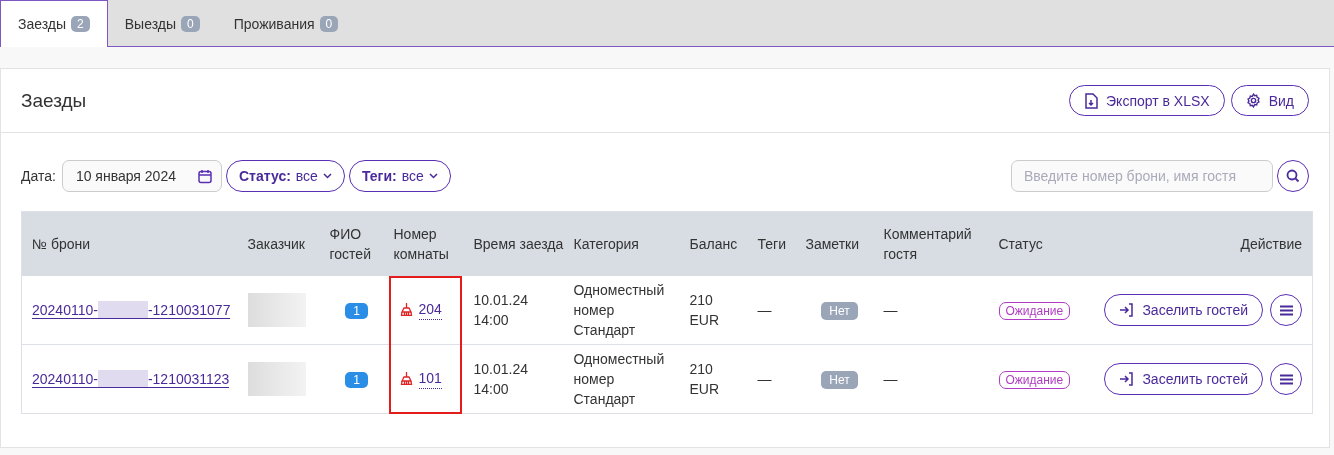 This screenshot has height=455, width=1334. Describe the element at coordinates (350, 244) in the screenshot. I see `column-header: ФИО гостей` at that location.